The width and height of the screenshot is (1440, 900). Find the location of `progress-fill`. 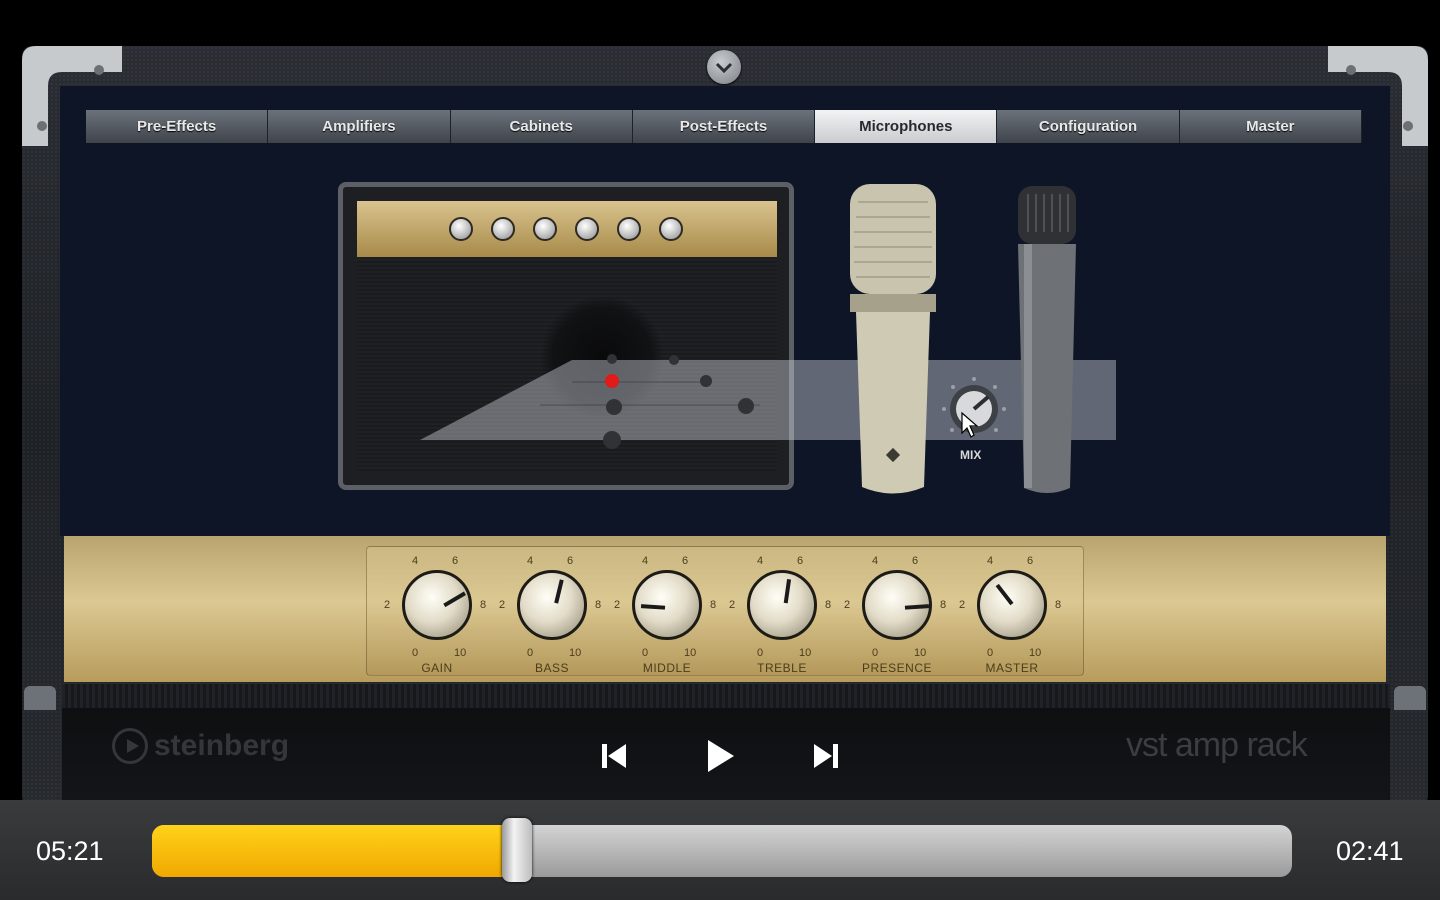

progress-fill is located at coordinates (334, 851).